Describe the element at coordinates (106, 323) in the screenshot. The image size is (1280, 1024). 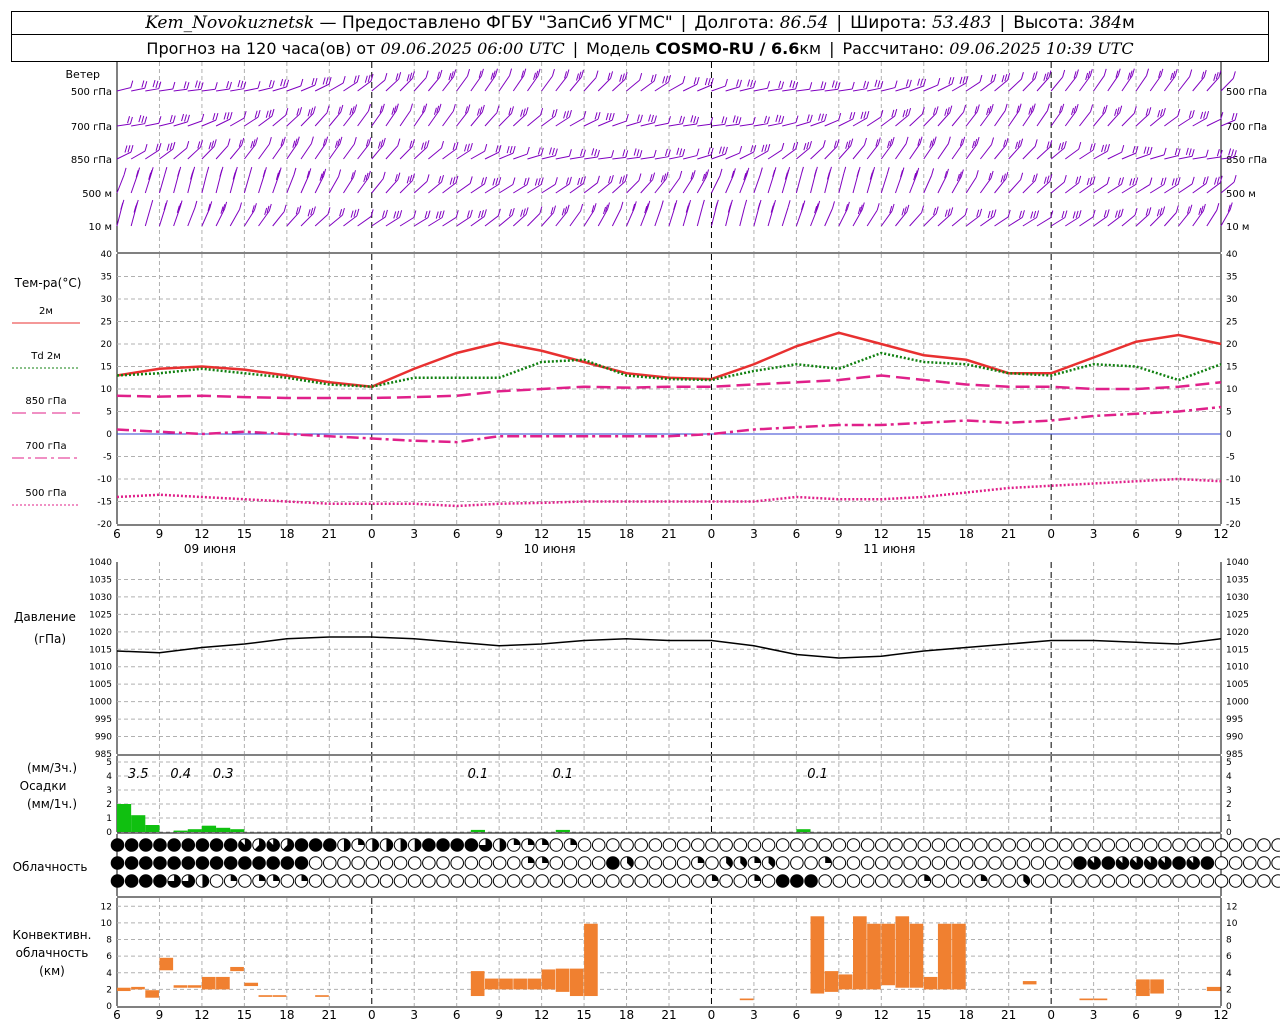
I see `temp-tick-left: 25` at that location.